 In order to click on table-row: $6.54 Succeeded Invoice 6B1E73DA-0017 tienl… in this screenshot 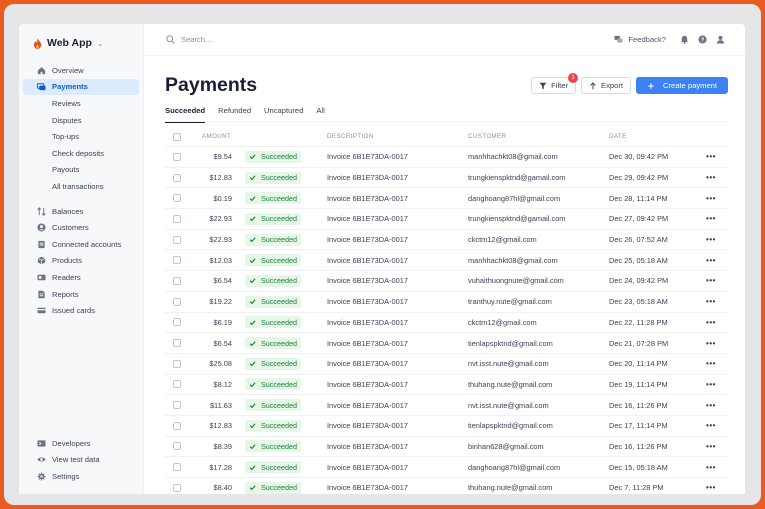, I will do `click(446, 343)`.